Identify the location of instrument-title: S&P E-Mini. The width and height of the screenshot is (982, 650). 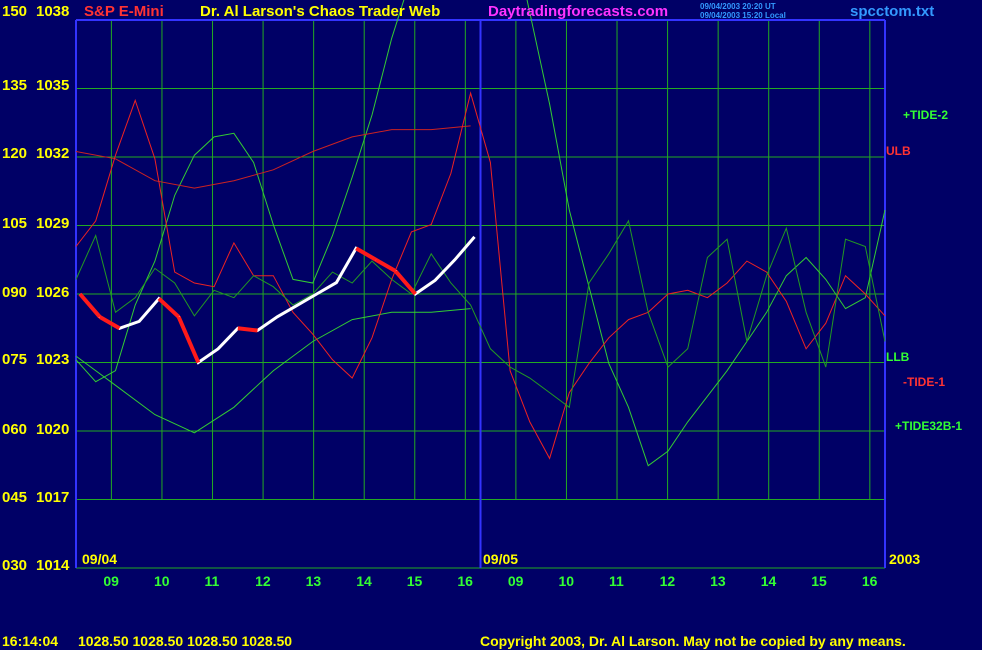
(124, 11).